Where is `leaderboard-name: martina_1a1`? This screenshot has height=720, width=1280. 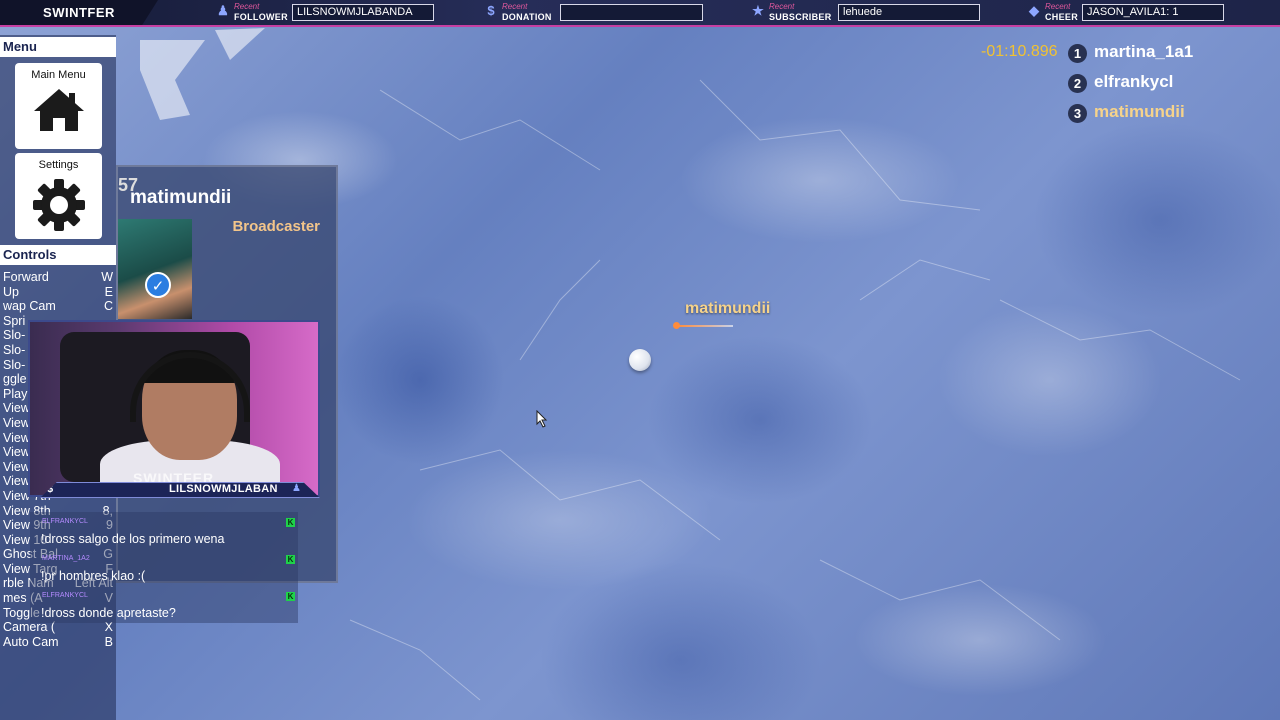
leaderboard-name: martina_1a1 is located at coordinates (1144, 51).